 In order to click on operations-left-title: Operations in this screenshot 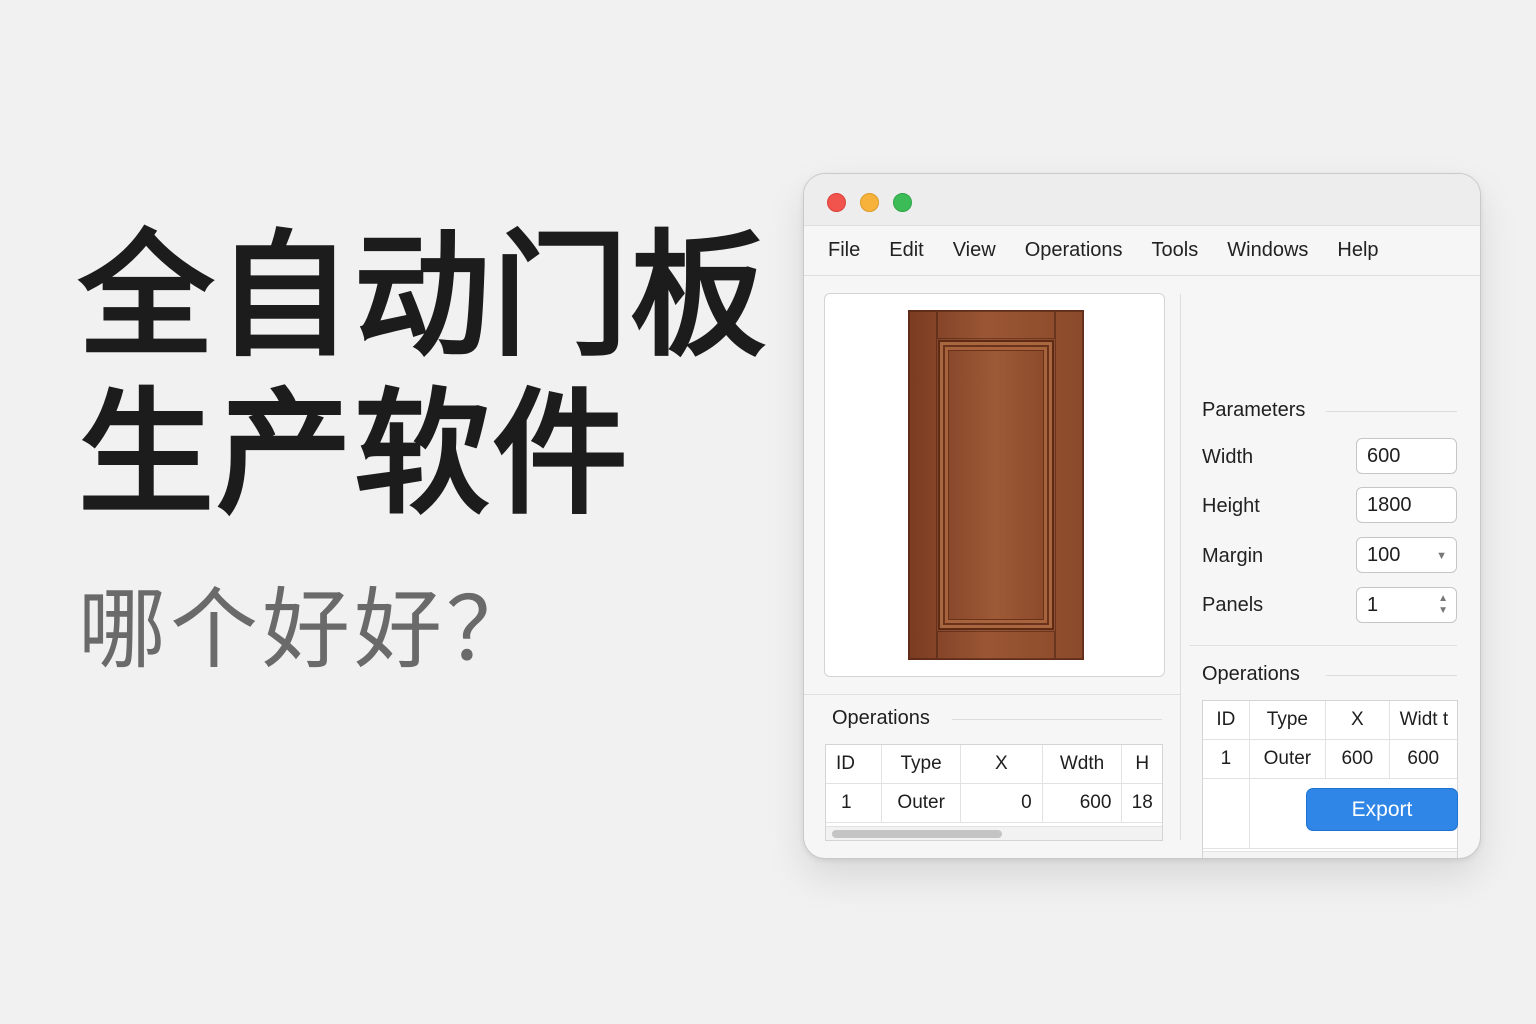, I will do `click(881, 718)`.